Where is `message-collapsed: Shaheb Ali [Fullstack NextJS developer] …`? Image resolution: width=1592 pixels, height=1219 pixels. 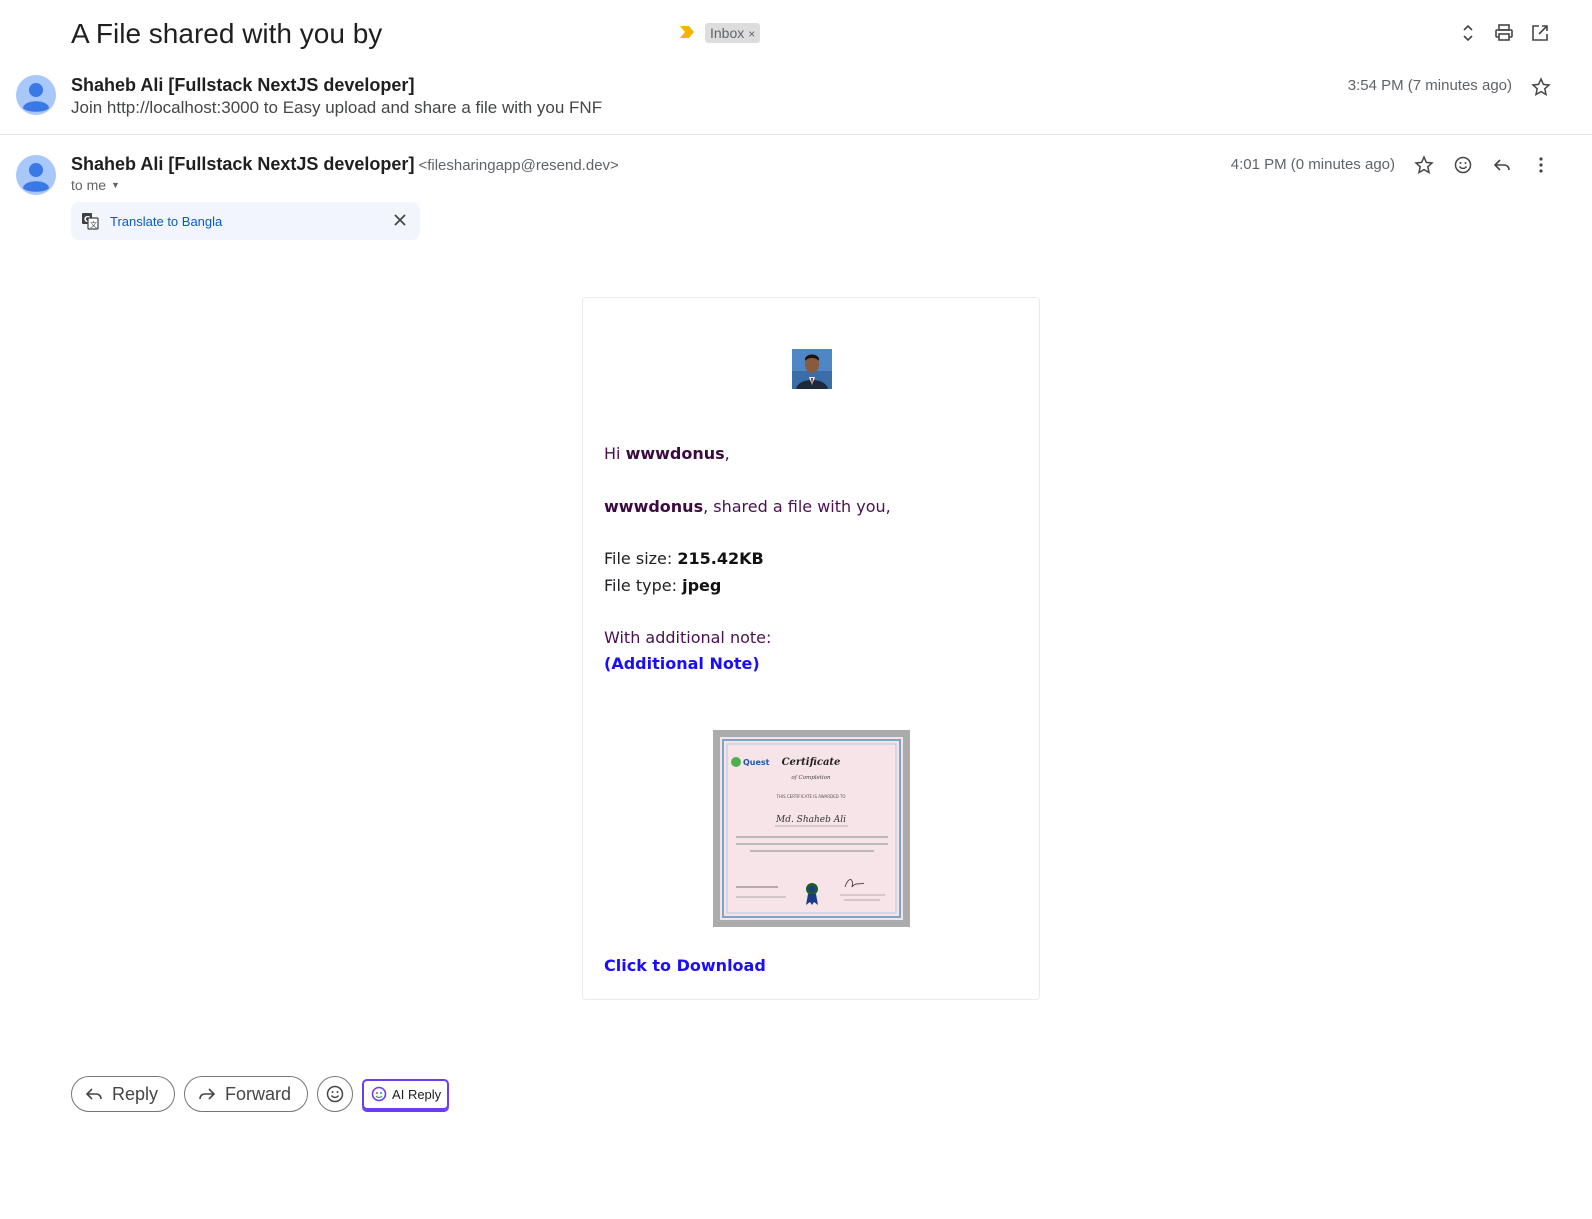
message-collapsed: Shaheb Ali [Fullstack NextJS developer] … is located at coordinates (796, 102).